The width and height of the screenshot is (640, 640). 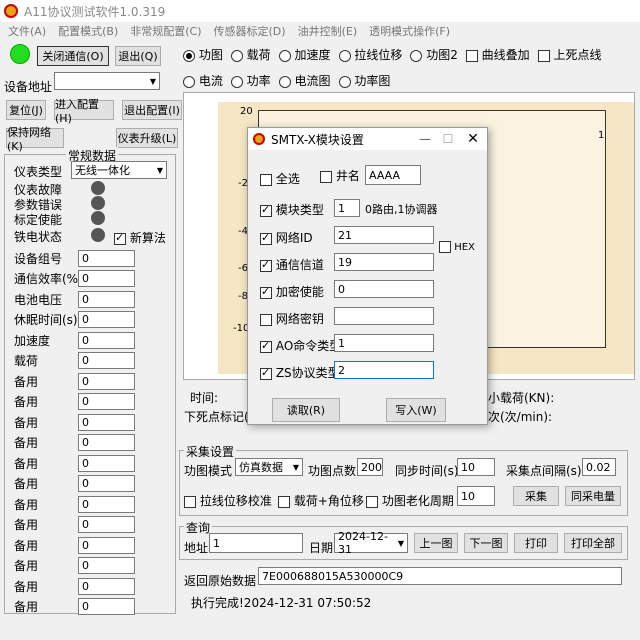 I want to click on raw-data-field: 7E000688015A530000C9, so click(x=440, y=576).